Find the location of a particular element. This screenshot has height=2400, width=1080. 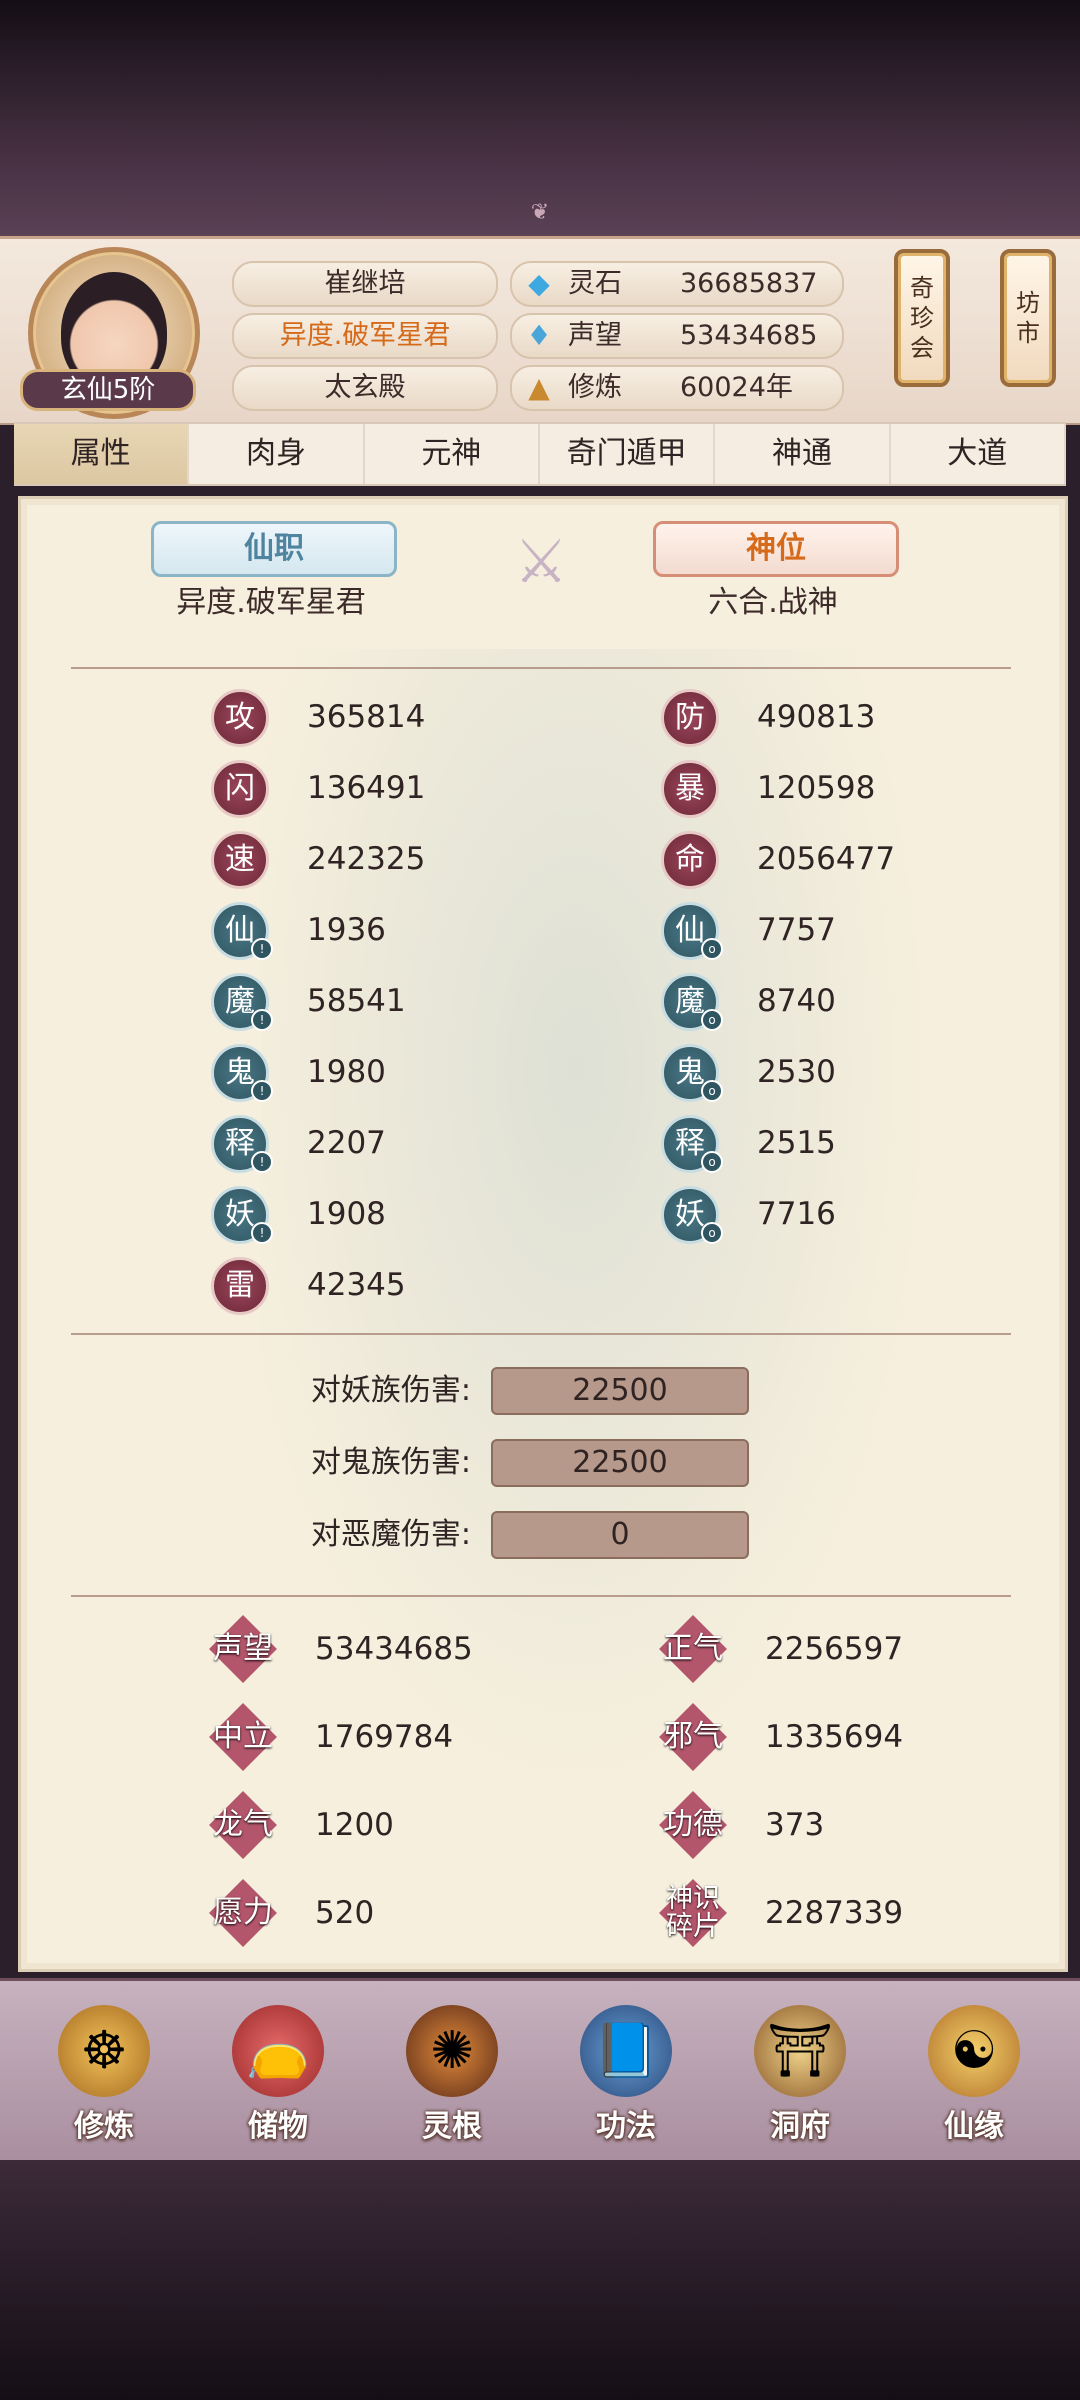

tab-dao: 大道 is located at coordinates (978, 454).